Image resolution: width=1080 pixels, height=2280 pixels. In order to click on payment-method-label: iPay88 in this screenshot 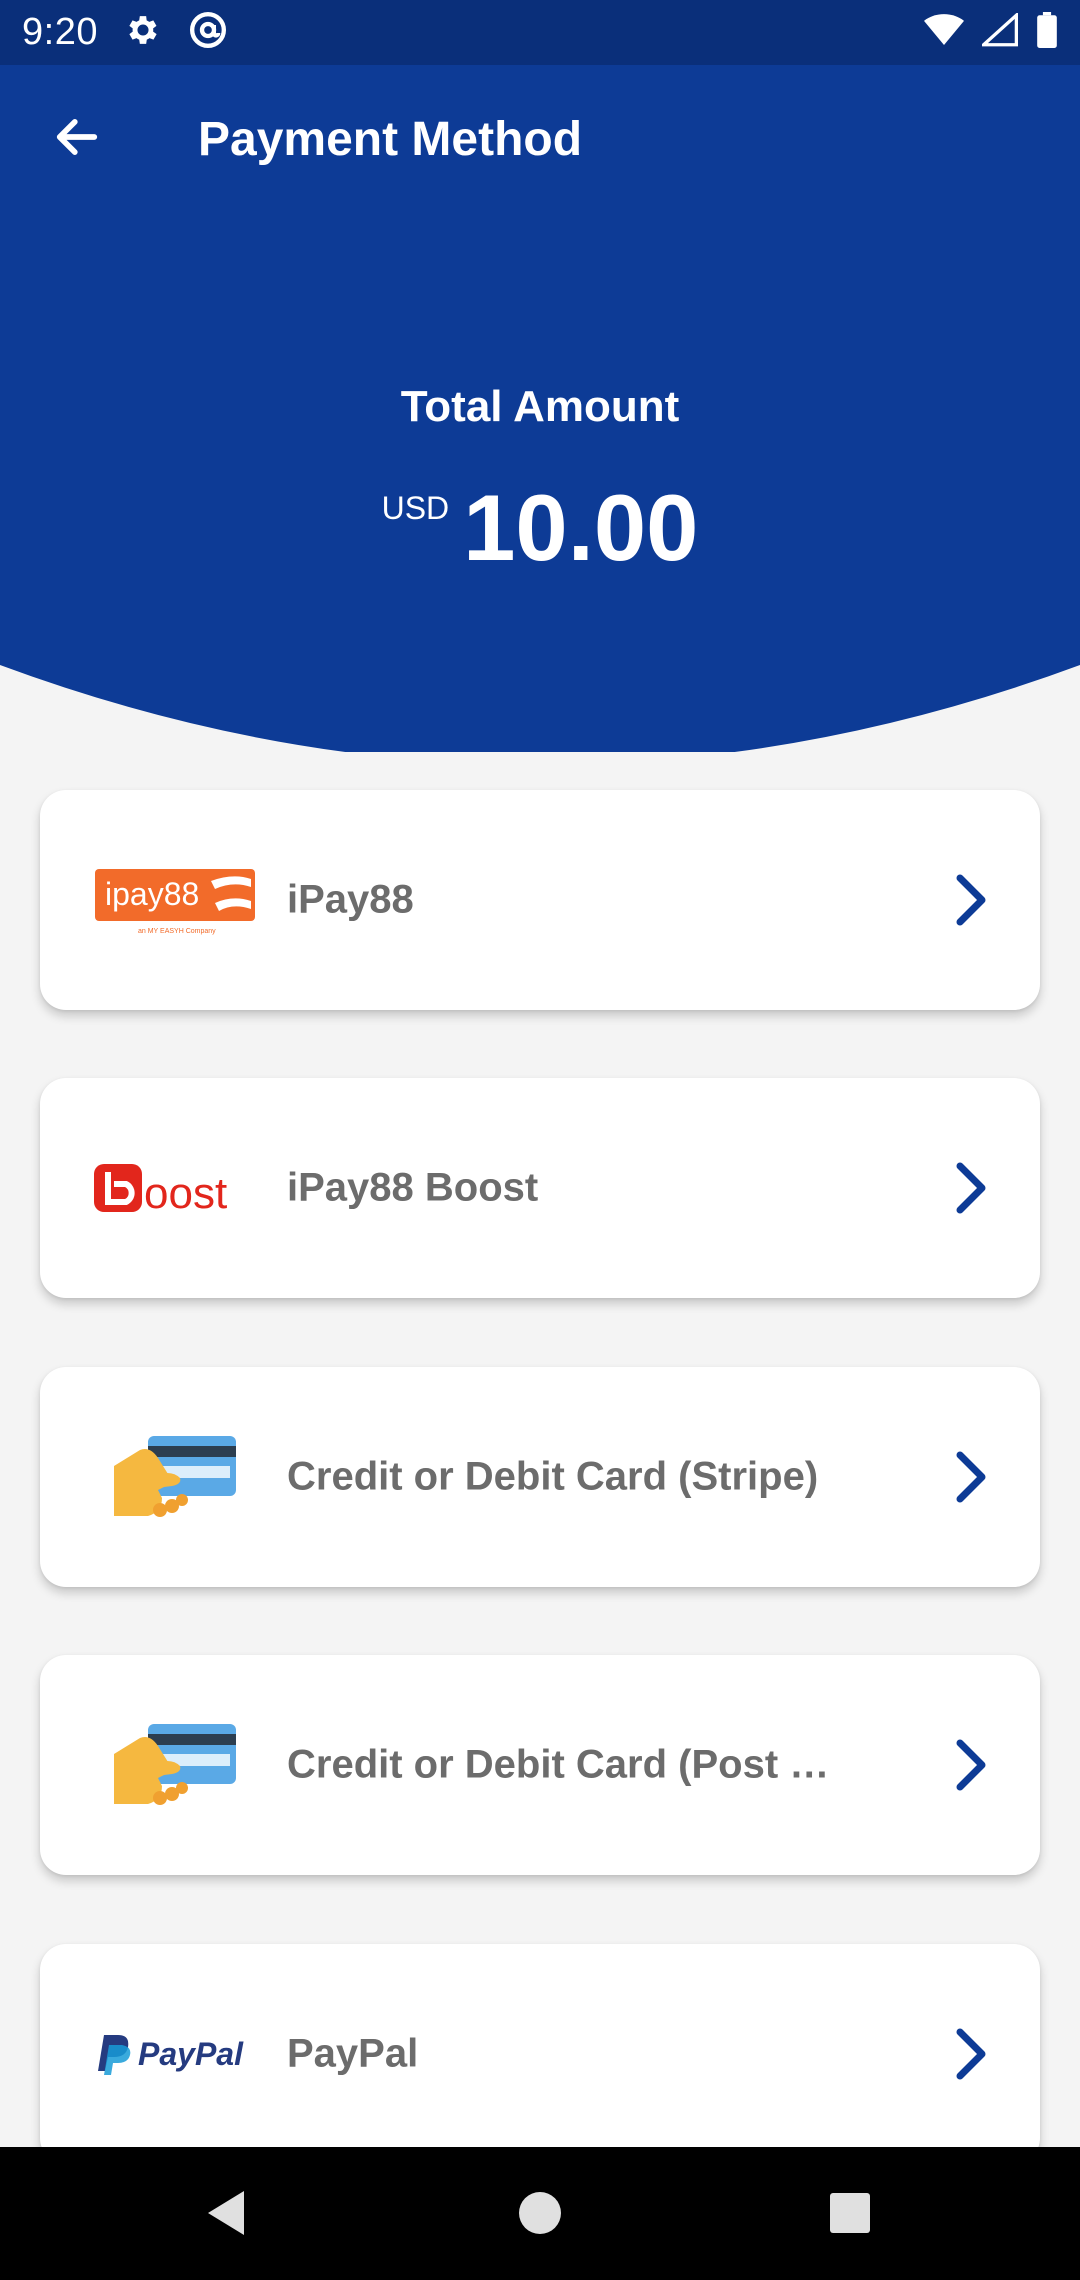, I will do `click(350, 899)`.